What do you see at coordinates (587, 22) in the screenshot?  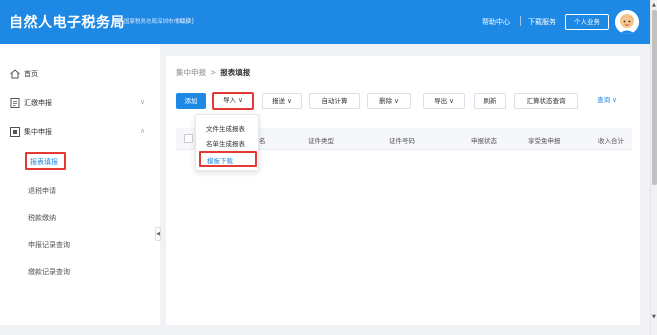 I see `personal-business-button: 个人业务` at bounding box center [587, 22].